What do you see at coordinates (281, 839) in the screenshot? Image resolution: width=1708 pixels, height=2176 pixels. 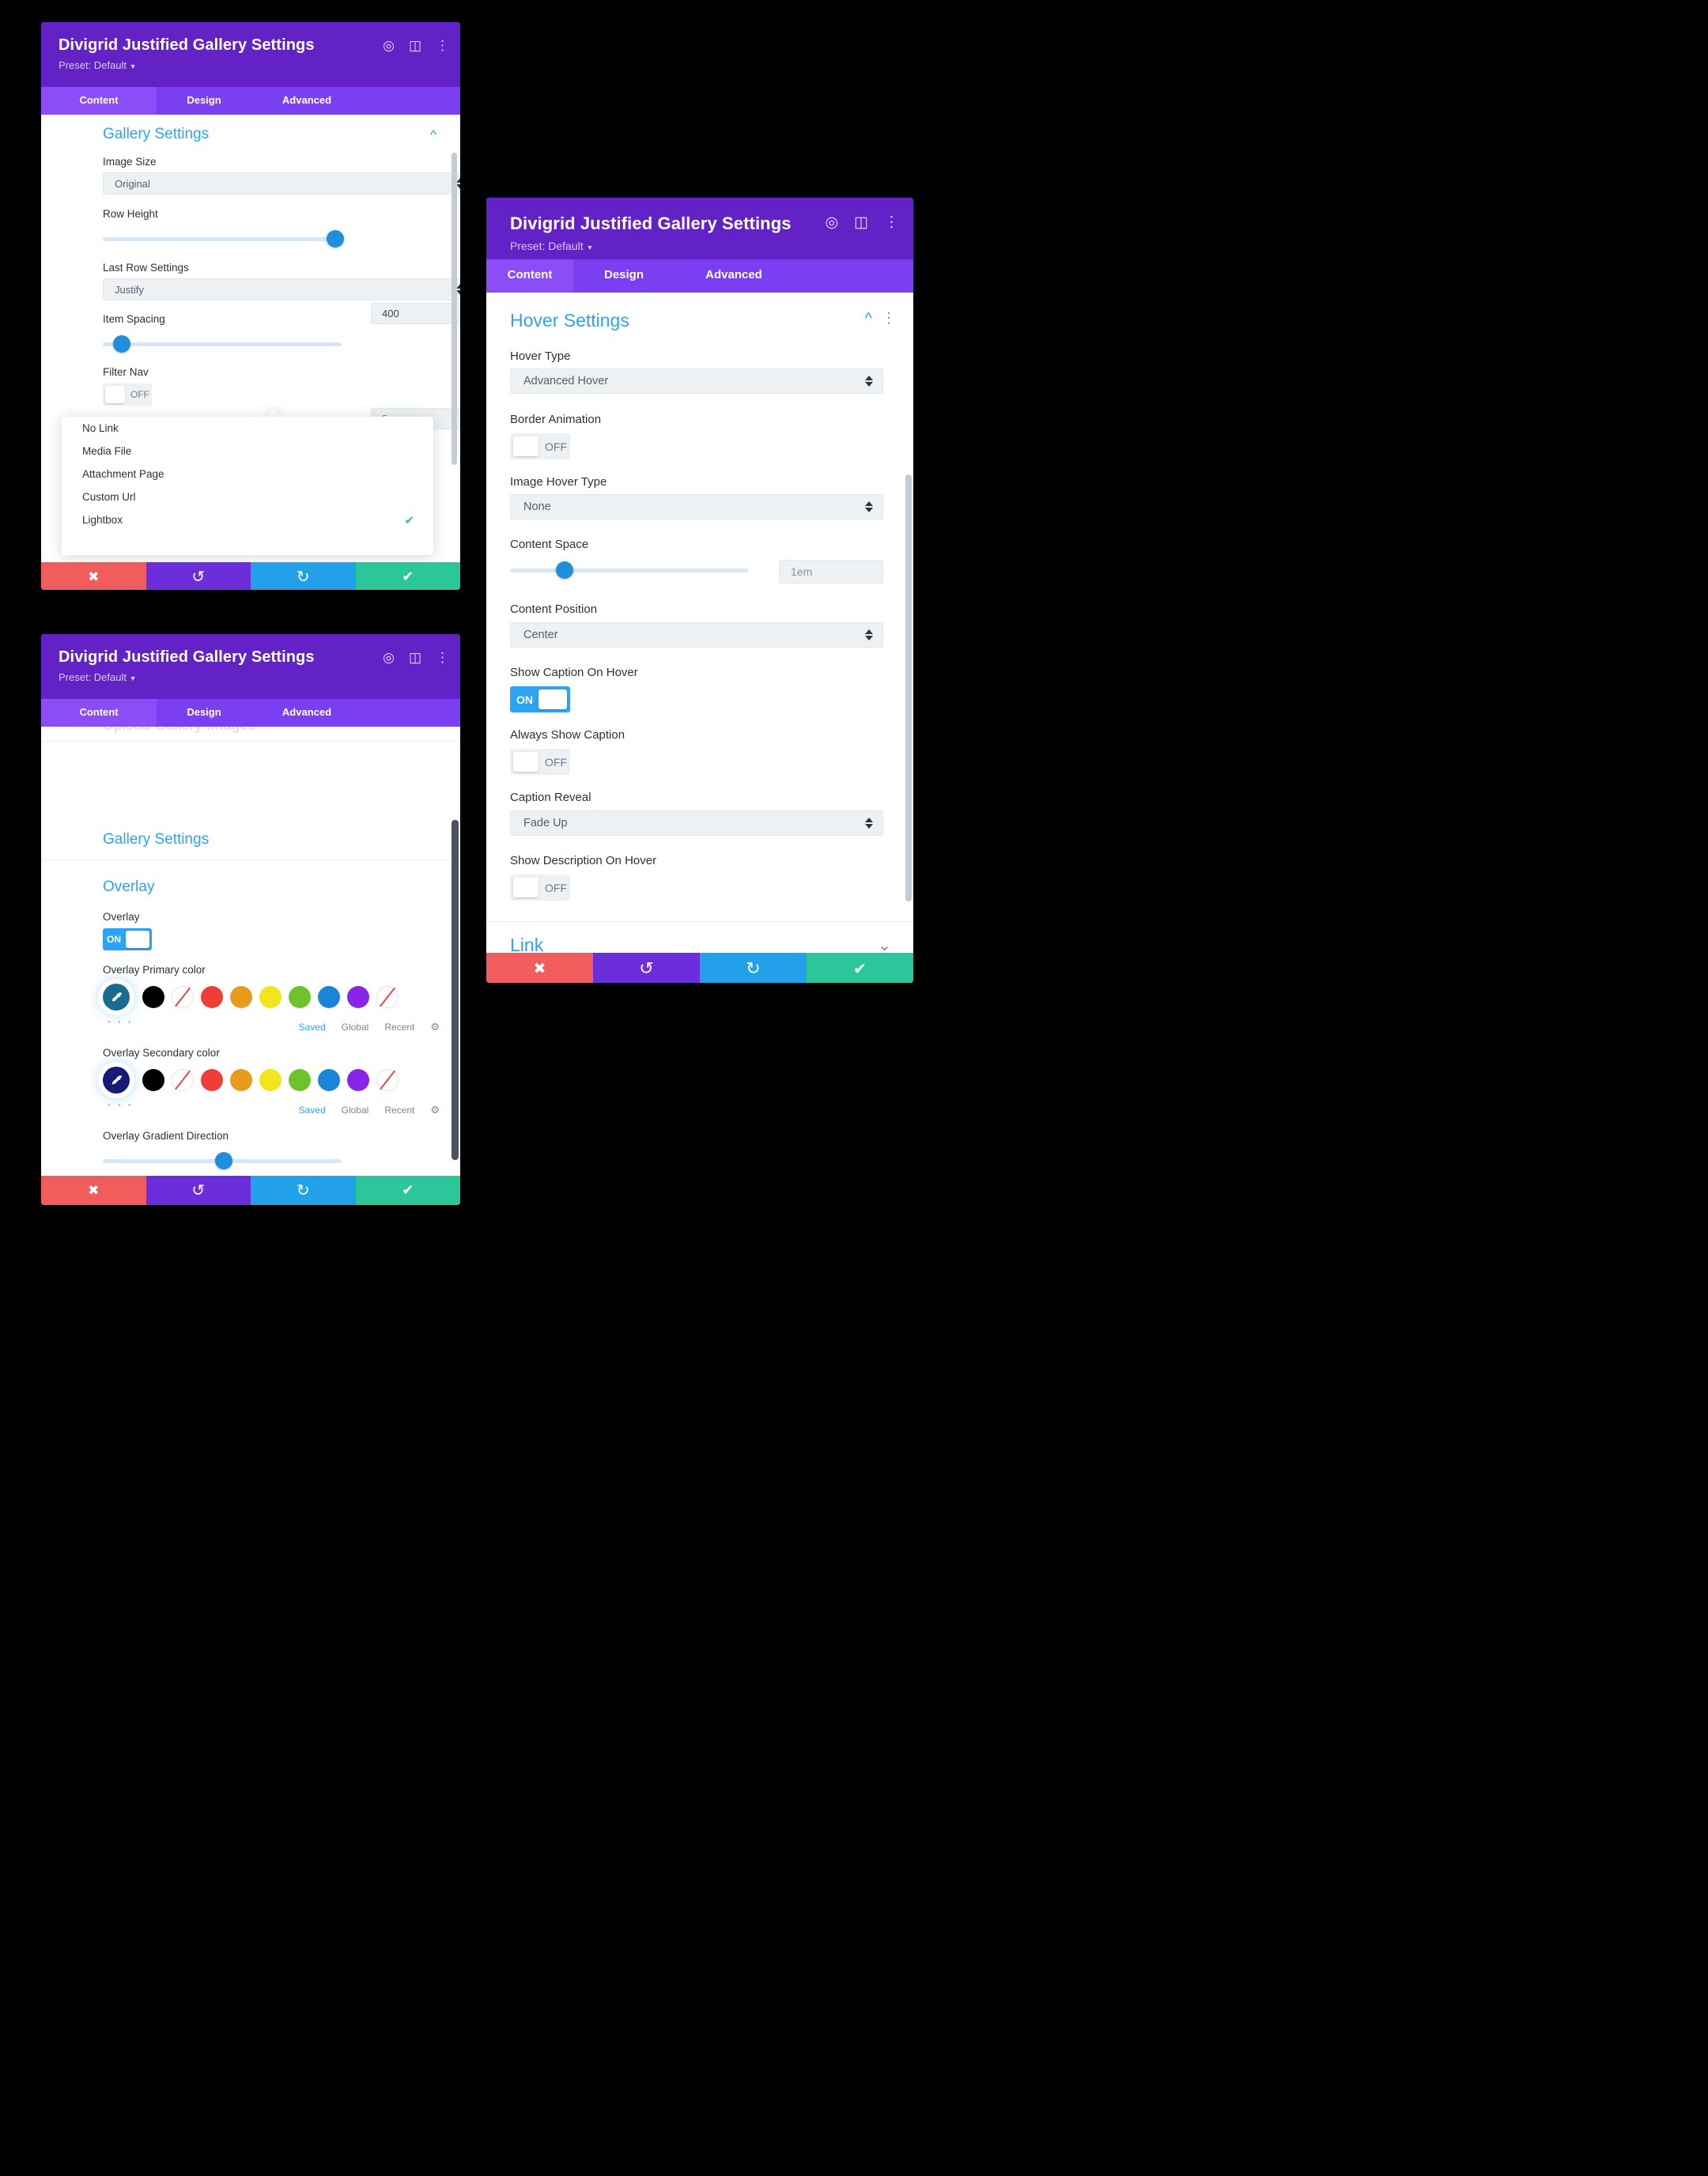 I see `section-gallery-settings: Gallery Settings ⌄` at bounding box center [281, 839].